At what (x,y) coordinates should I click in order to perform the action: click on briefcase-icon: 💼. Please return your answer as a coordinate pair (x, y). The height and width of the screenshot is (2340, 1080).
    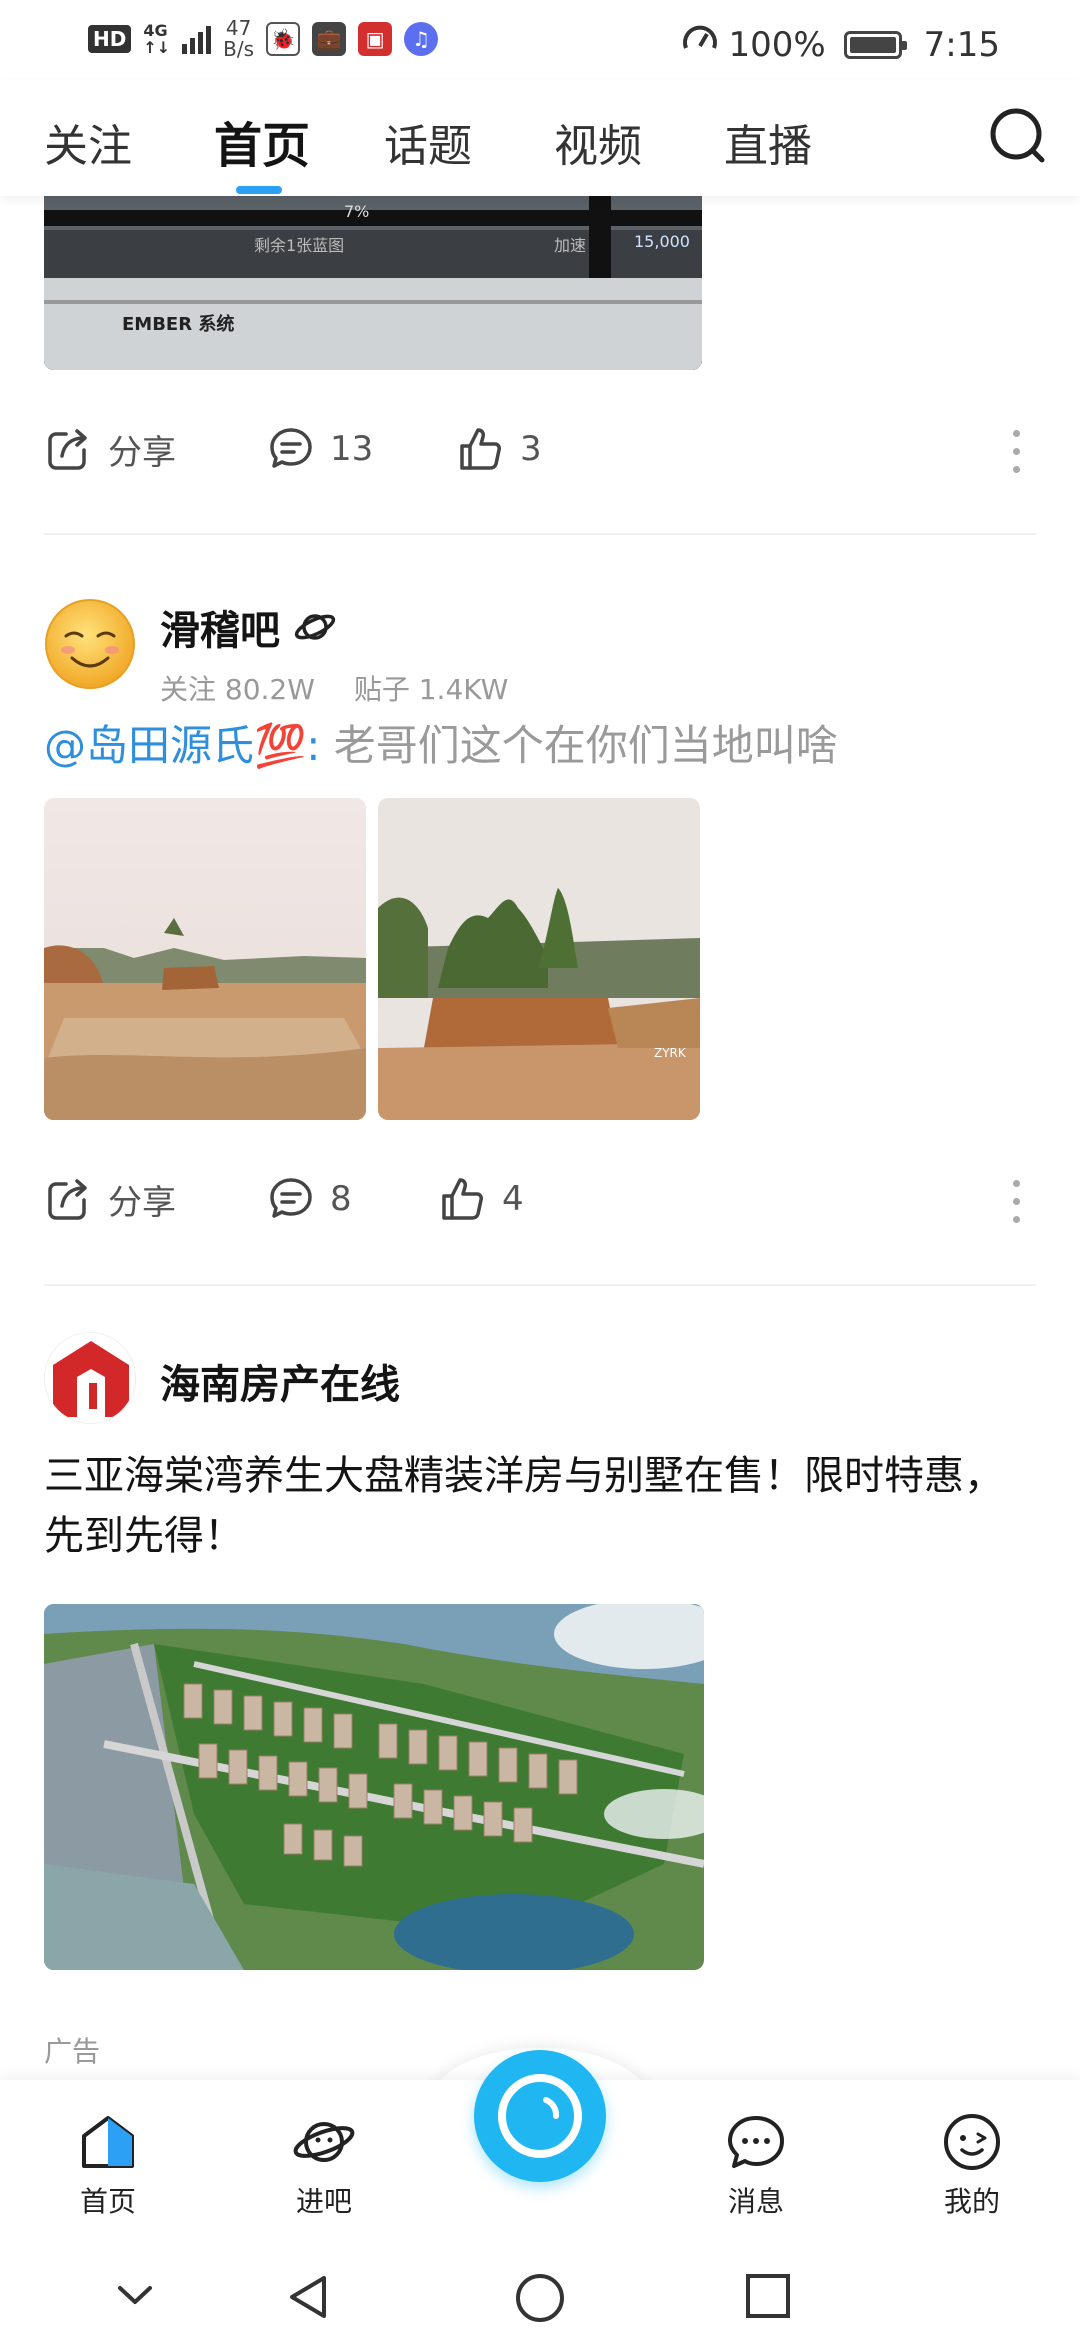
    Looking at the image, I should click on (329, 39).